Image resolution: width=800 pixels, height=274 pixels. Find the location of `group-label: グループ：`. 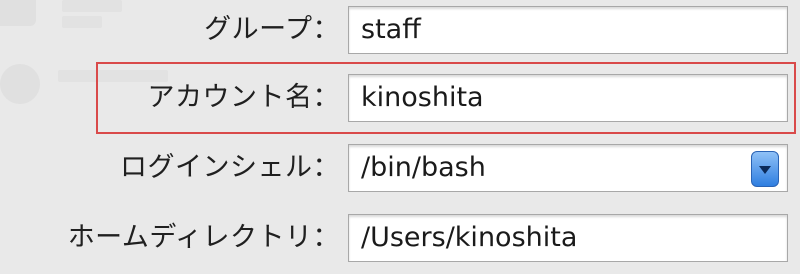

group-label: グループ： is located at coordinates (272, 29).